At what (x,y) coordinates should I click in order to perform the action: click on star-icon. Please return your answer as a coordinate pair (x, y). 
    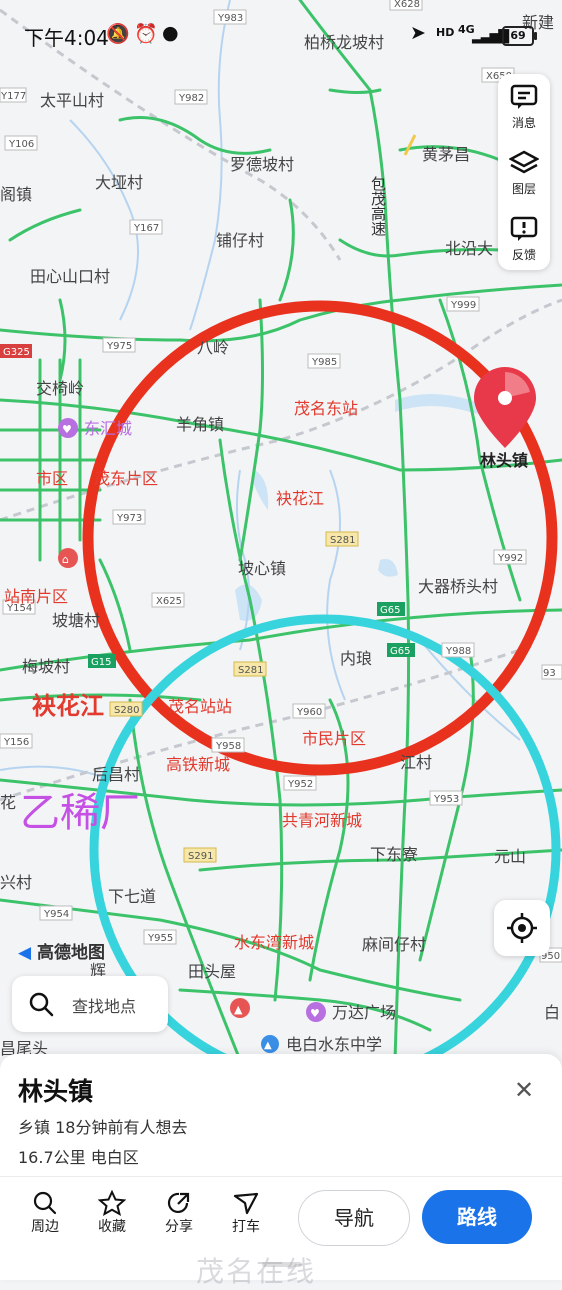
    Looking at the image, I should click on (112, 1203).